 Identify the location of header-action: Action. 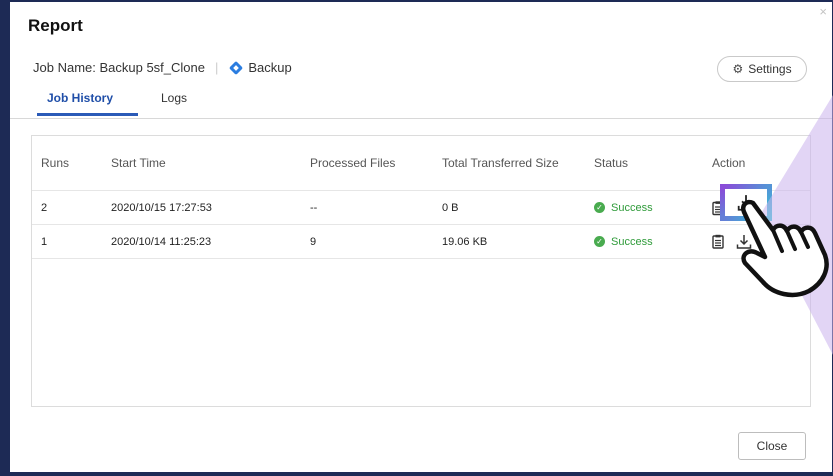
(729, 163).